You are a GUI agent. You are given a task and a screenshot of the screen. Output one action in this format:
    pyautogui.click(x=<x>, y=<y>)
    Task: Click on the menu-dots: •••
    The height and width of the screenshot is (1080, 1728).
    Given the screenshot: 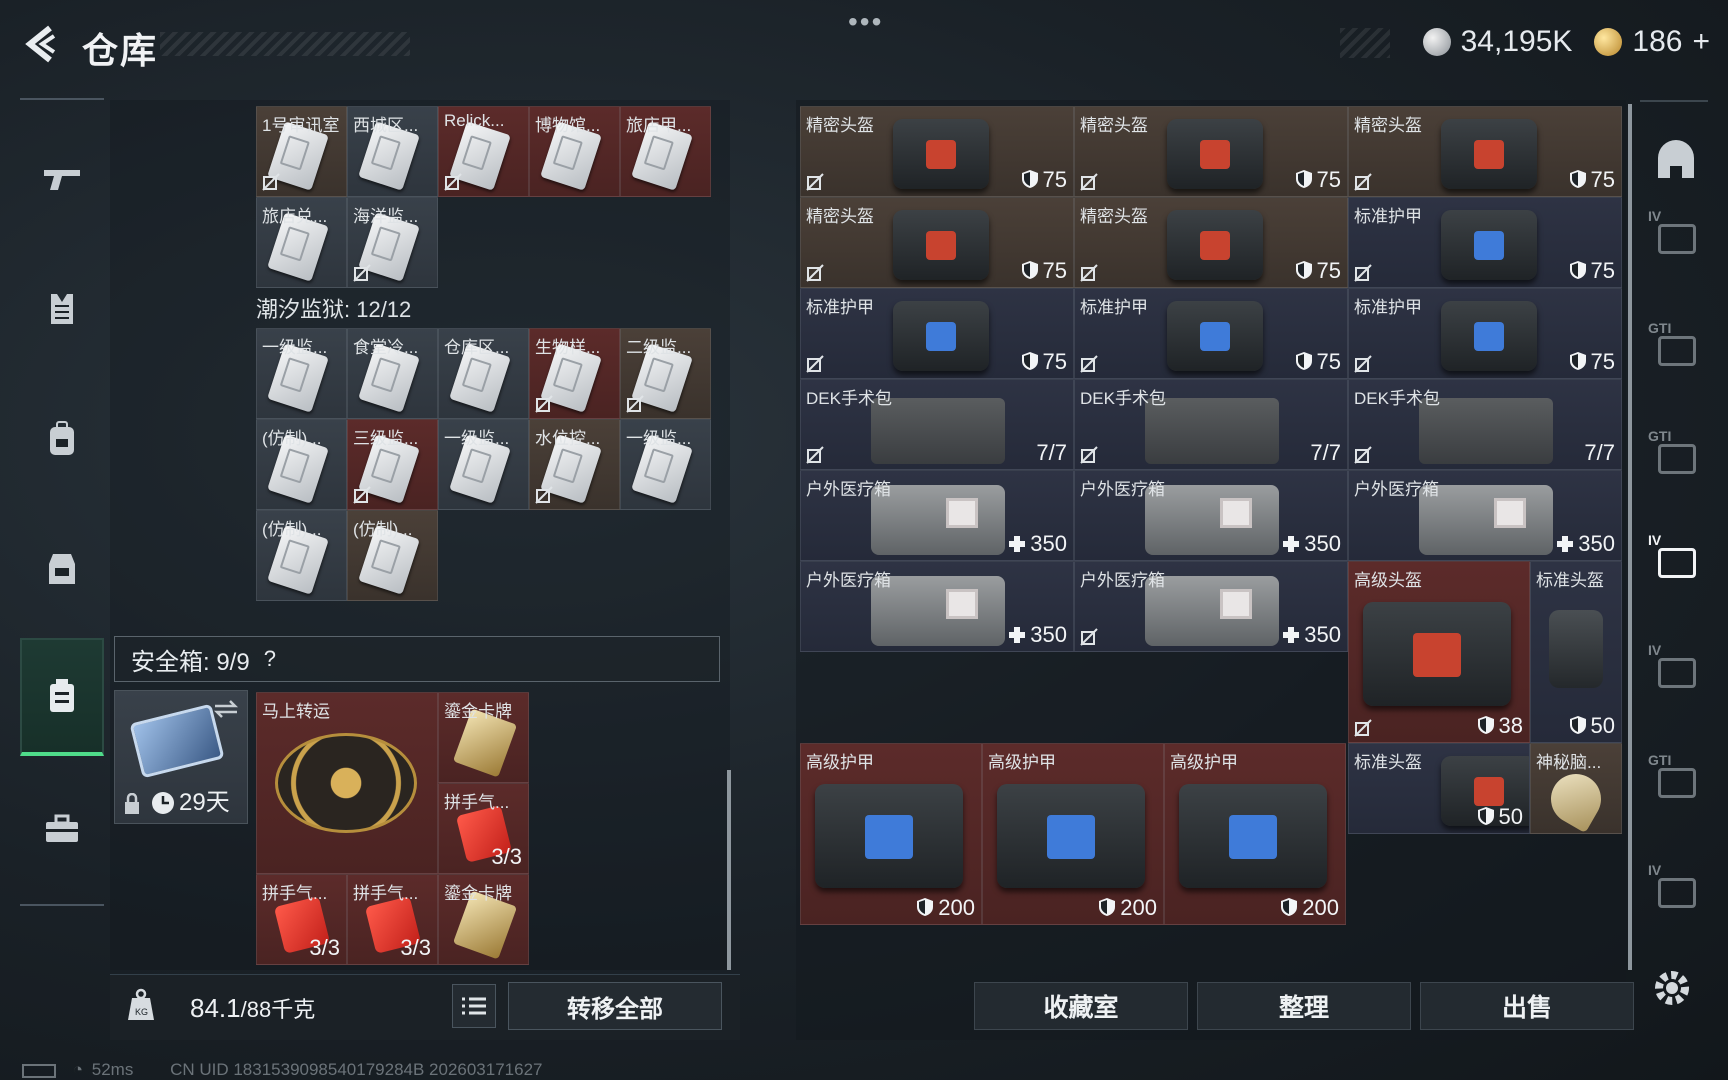 What is the action you would take?
    pyautogui.click(x=865, y=22)
    